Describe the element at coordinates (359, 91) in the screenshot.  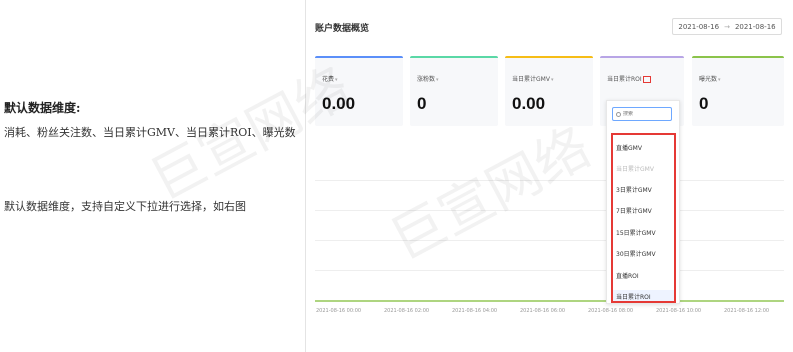
I see `metric-card-spend: 花费▾ 0.00` at that location.